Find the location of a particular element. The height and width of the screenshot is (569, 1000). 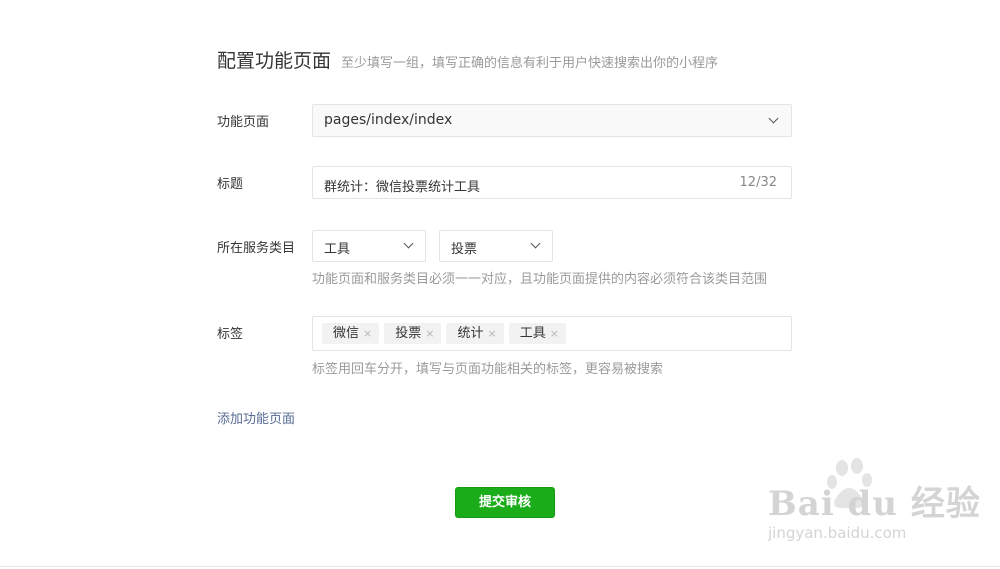

tag-label: 微信 is located at coordinates (346, 333).